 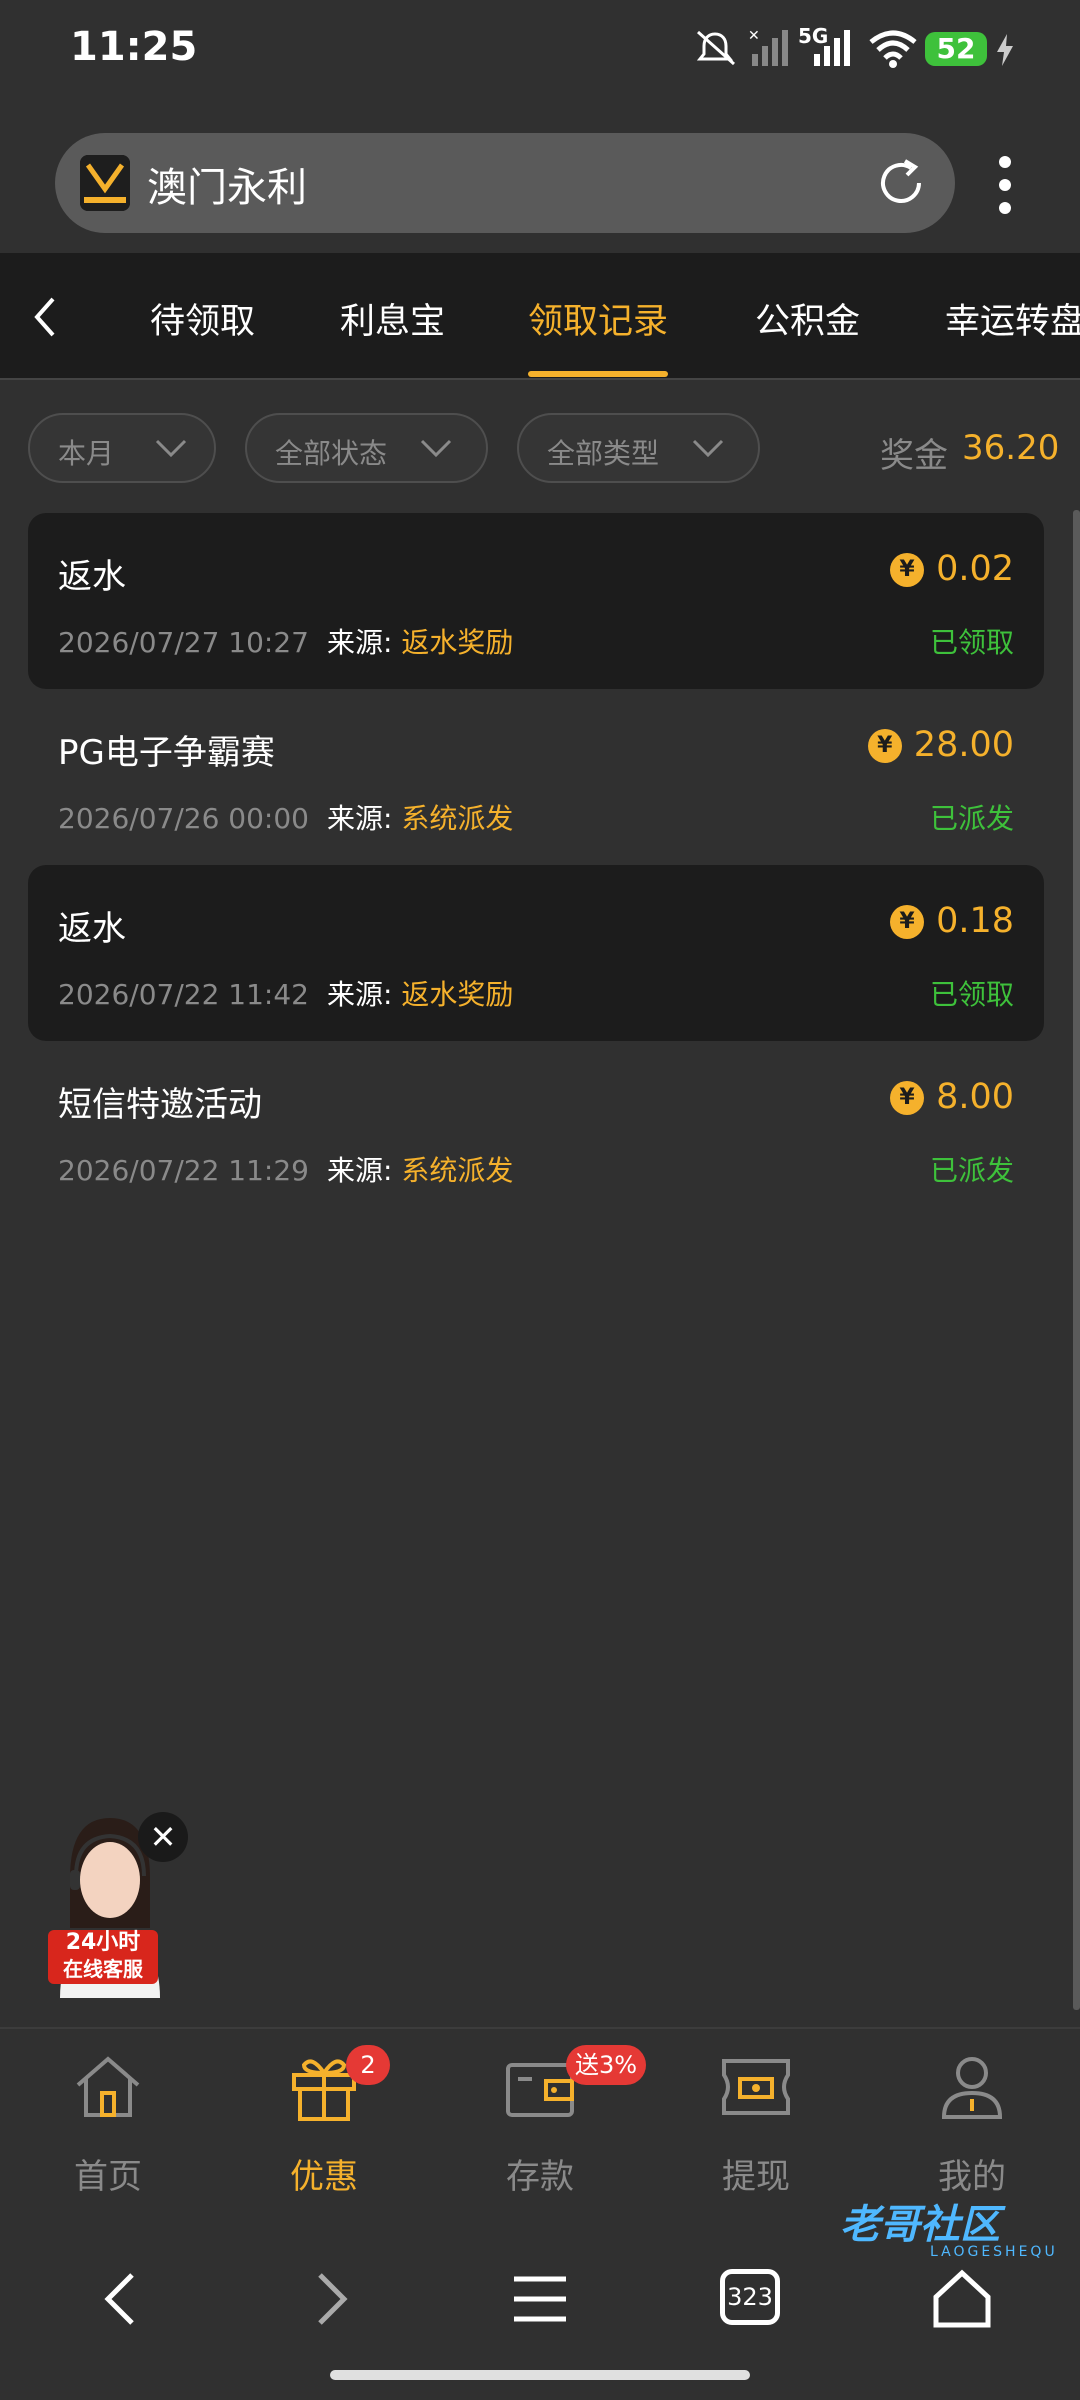 I want to click on deposit-bonus-badge: 送3%, so click(x=606, y=2065).